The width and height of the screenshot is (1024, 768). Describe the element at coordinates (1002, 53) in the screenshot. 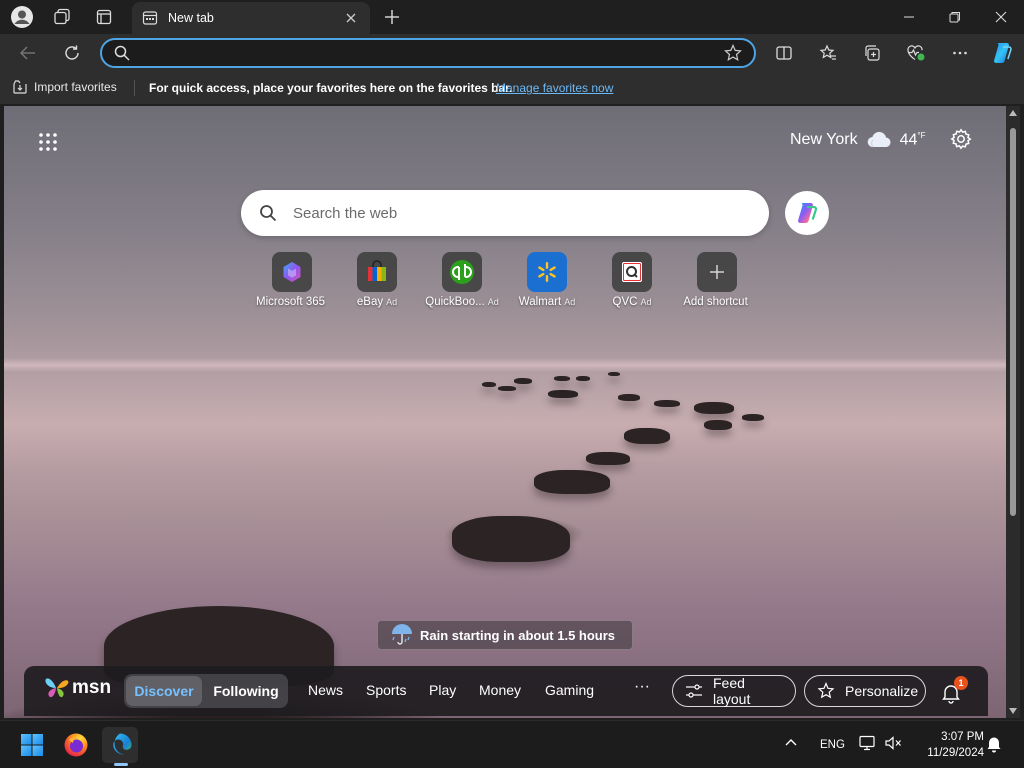

I see `copilot-icon` at that location.